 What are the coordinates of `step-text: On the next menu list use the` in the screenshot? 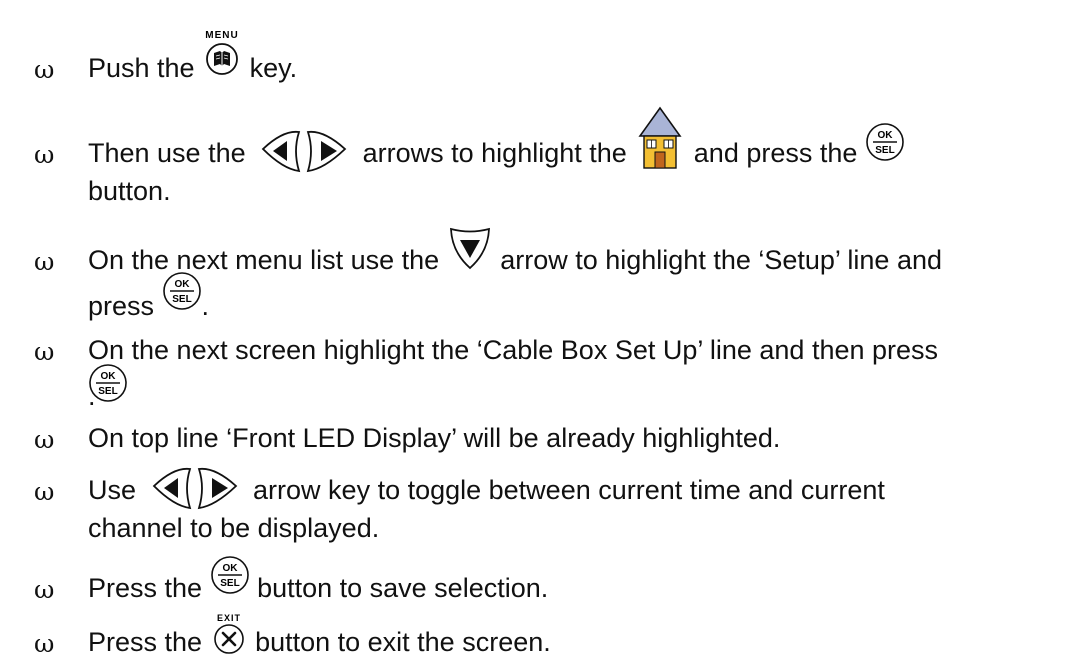 It's located at (267, 260).